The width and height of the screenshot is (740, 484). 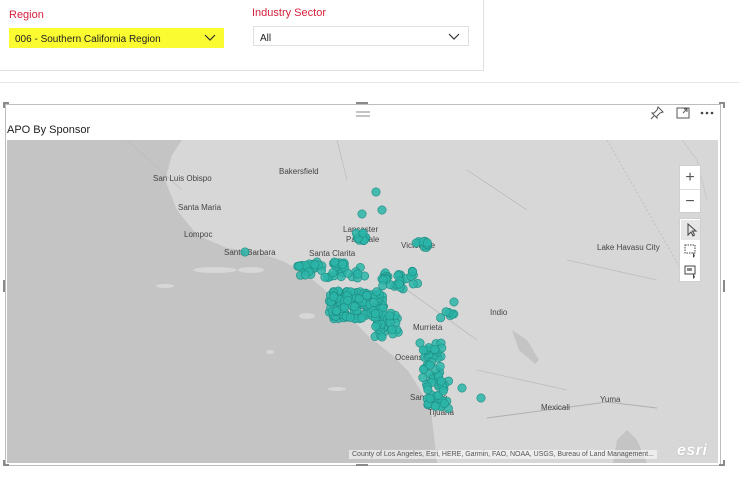 I want to click on page-divider, so click(x=370, y=82).